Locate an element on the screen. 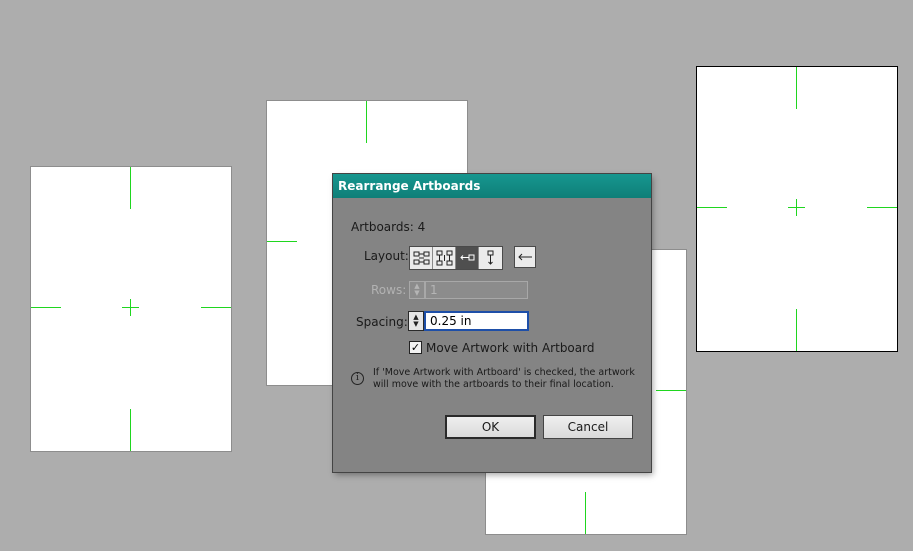  rows-input: 1 is located at coordinates (476, 290).